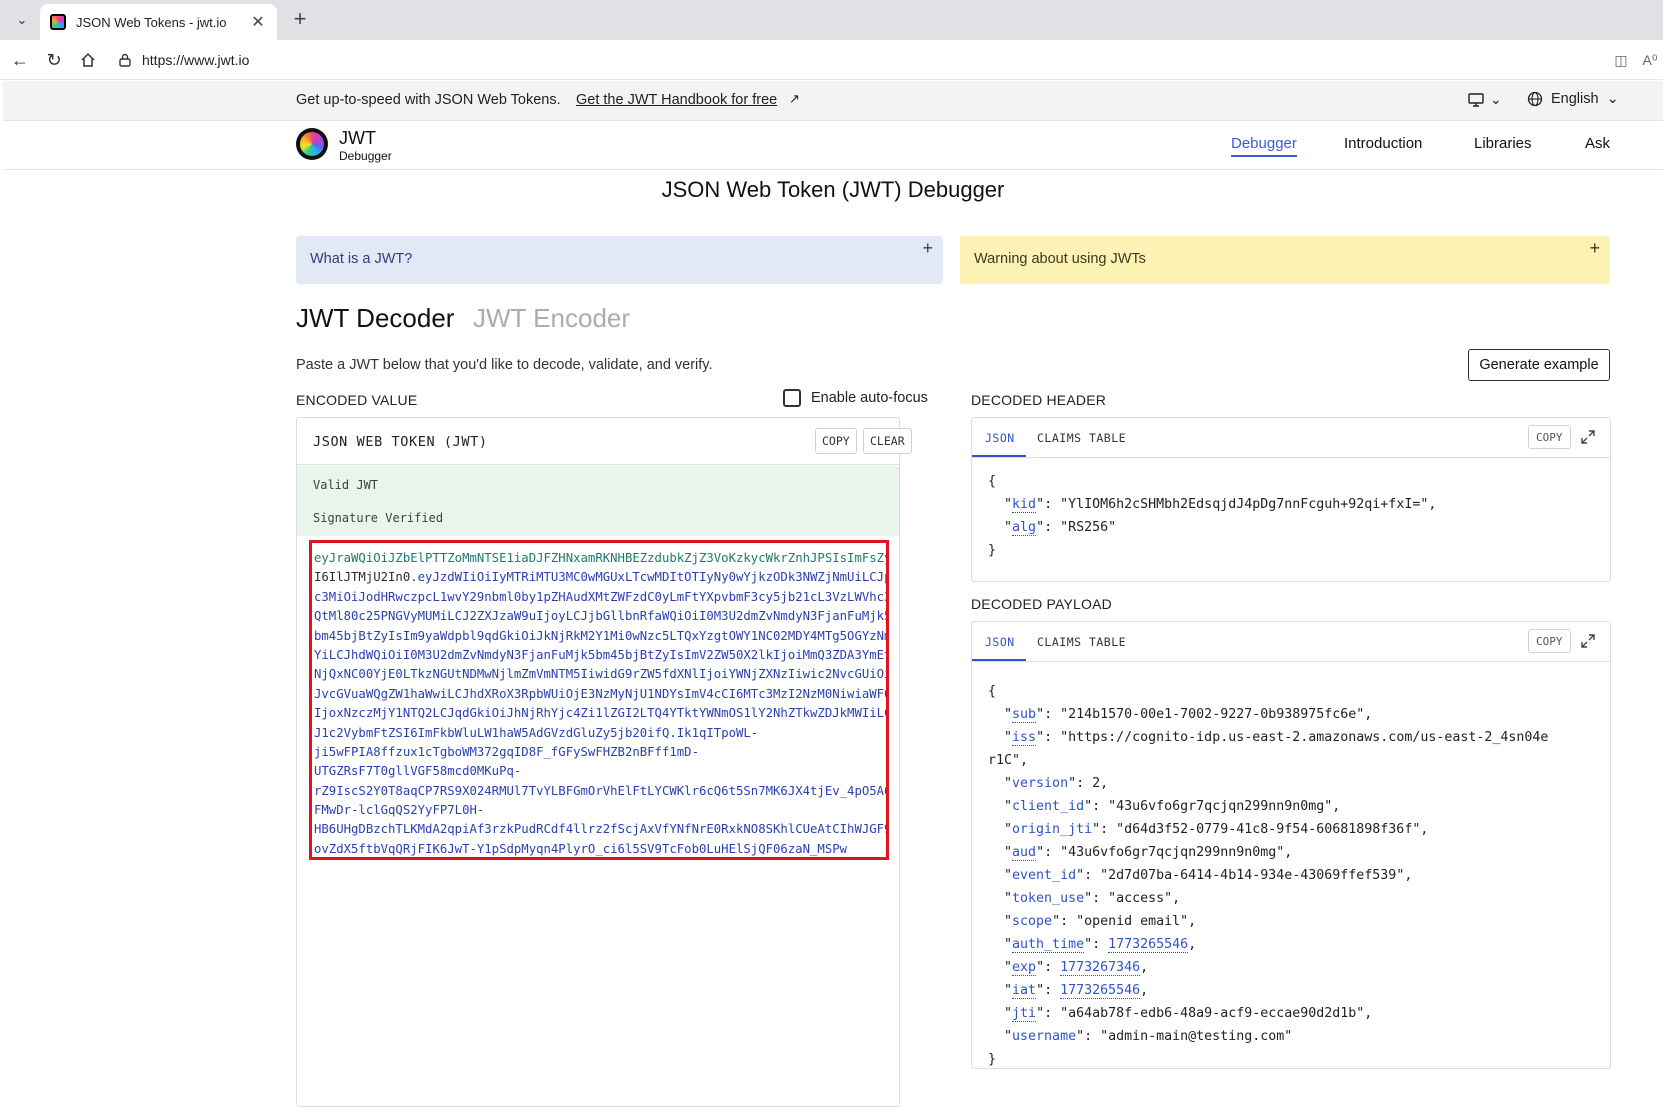 This screenshot has height=1107, width=1663. What do you see at coordinates (361, 259) in the screenshot?
I see `what-is-jwt-label: What is a JWT?` at bounding box center [361, 259].